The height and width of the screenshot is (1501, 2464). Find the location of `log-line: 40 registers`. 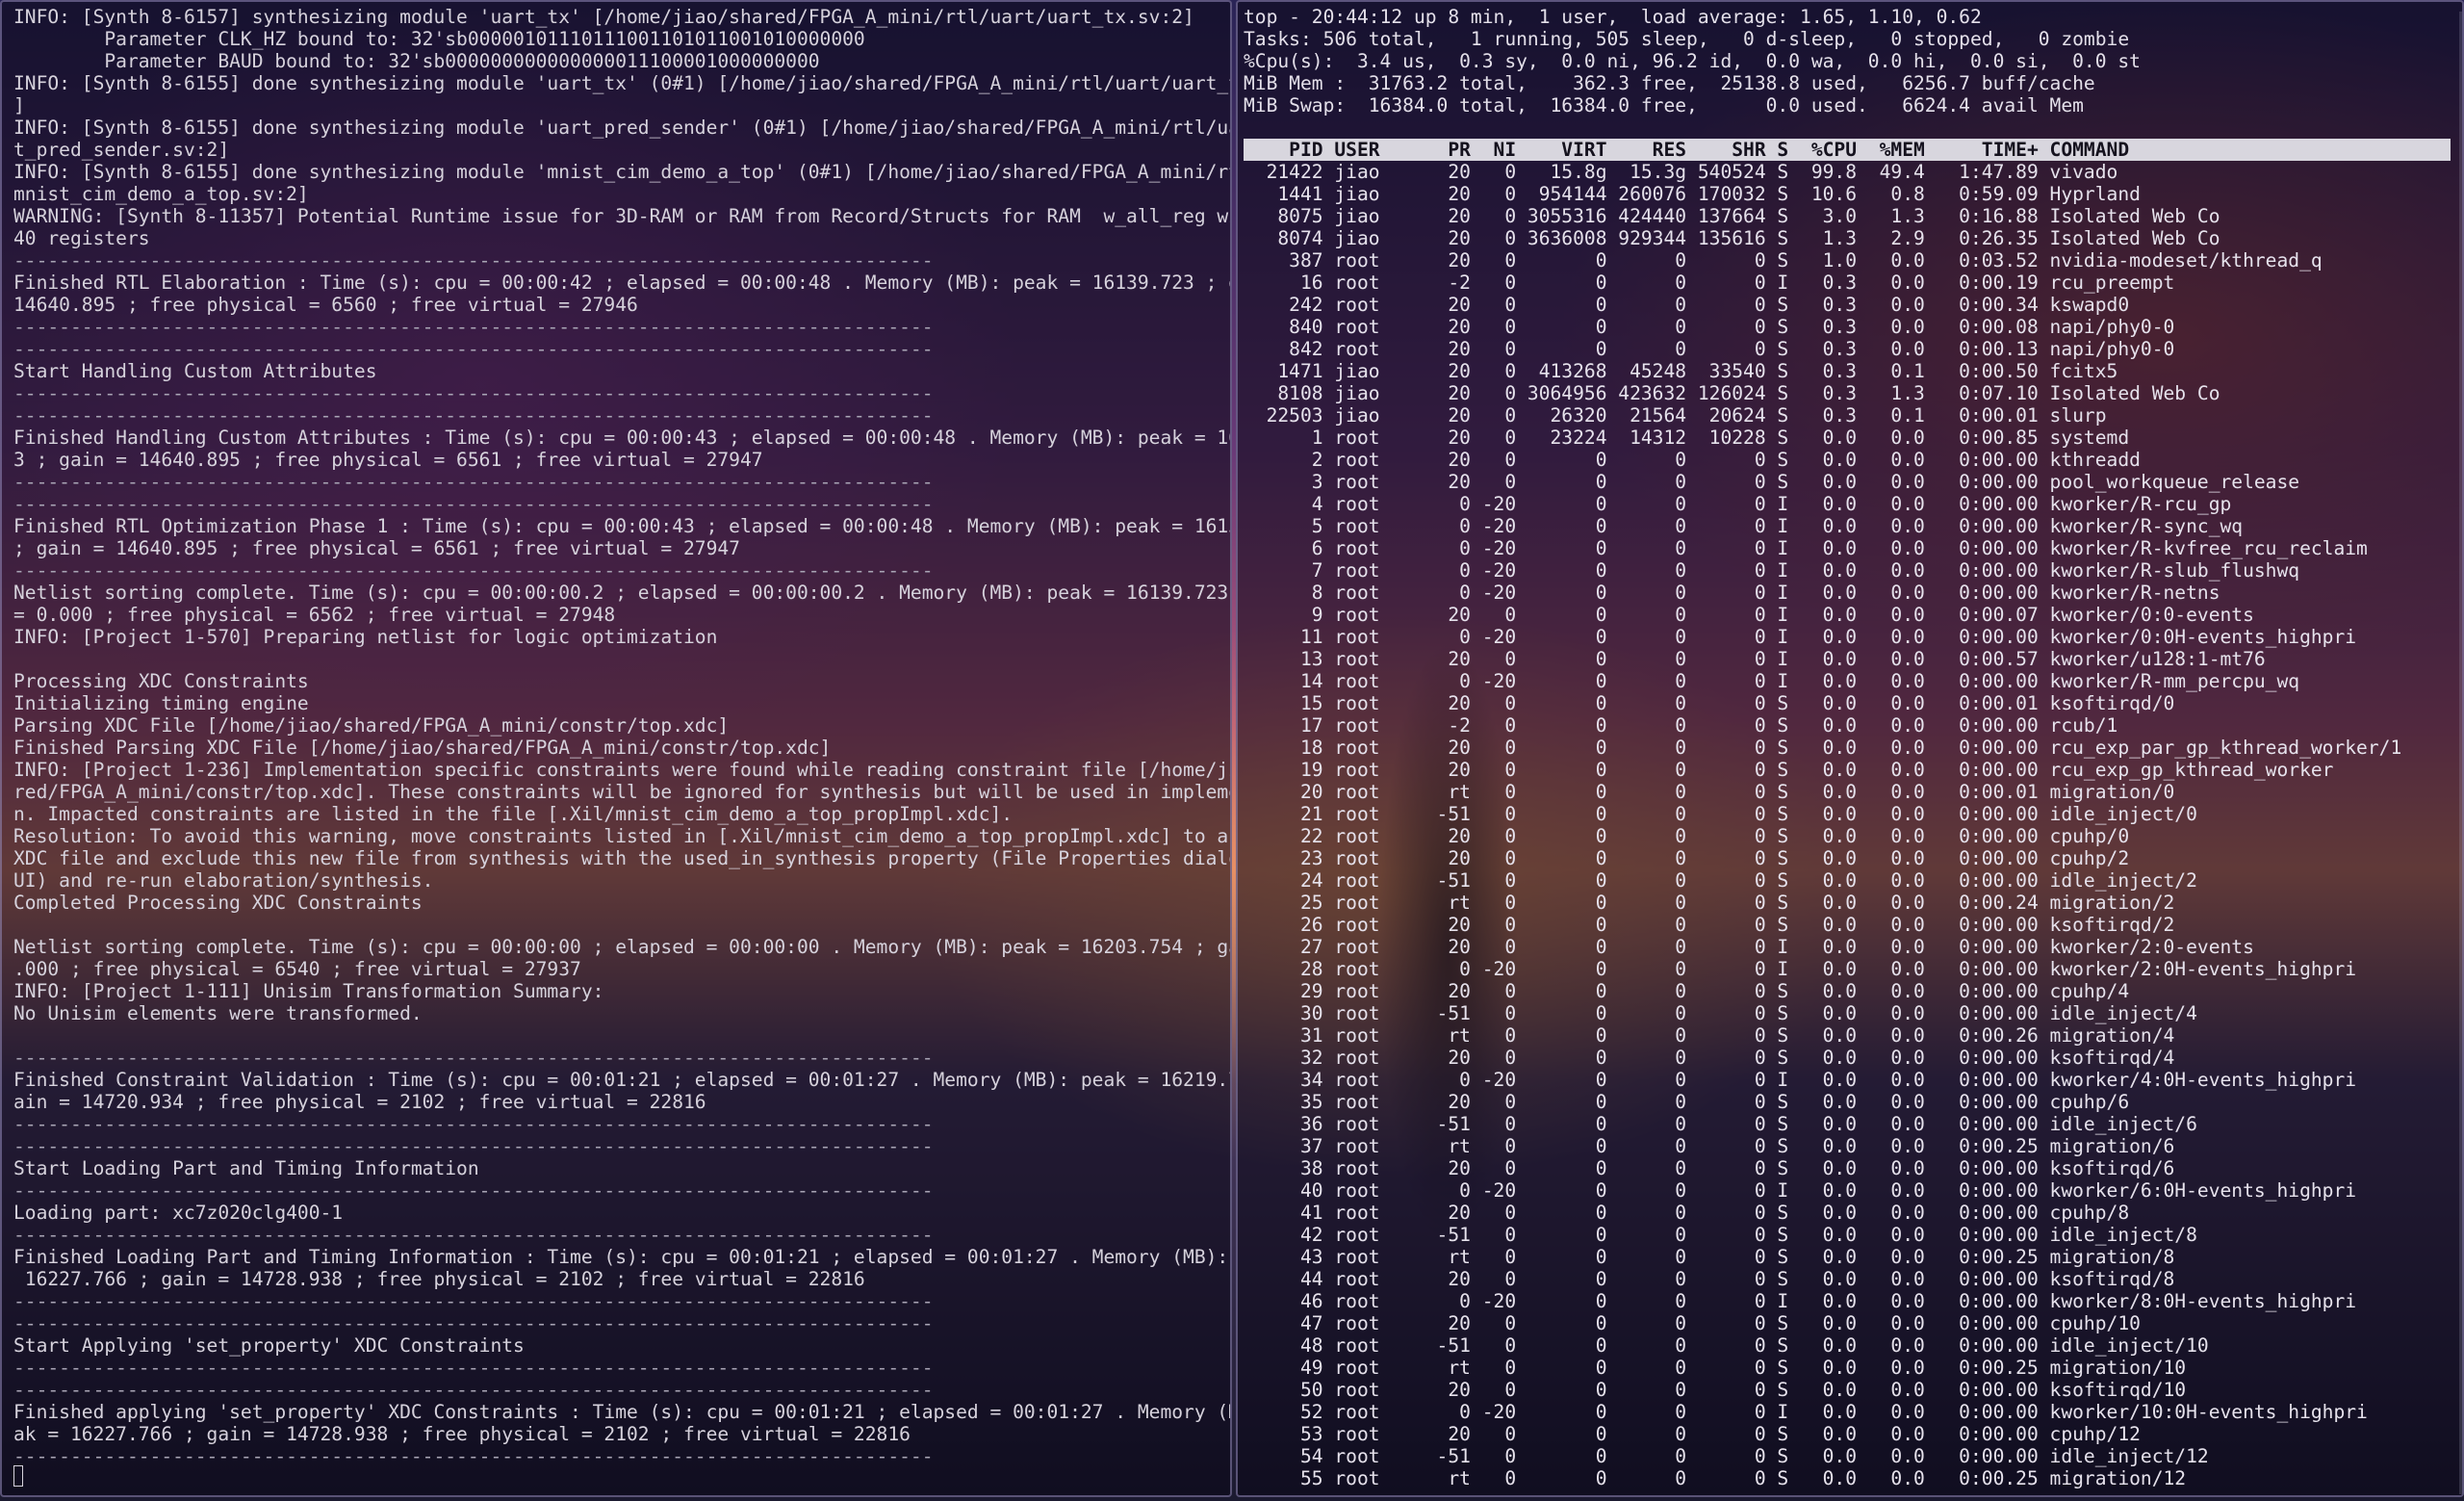

log-line: 40 registers is located at coordinates (81, 238).